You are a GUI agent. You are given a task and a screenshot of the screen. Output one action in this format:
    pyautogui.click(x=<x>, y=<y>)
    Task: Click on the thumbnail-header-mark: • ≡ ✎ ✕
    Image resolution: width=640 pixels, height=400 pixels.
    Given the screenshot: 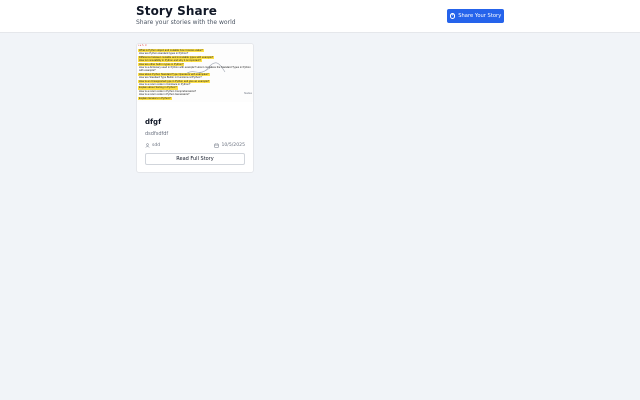 What is the action you would take?
    pyautogui.click(x=142, y=45)
    